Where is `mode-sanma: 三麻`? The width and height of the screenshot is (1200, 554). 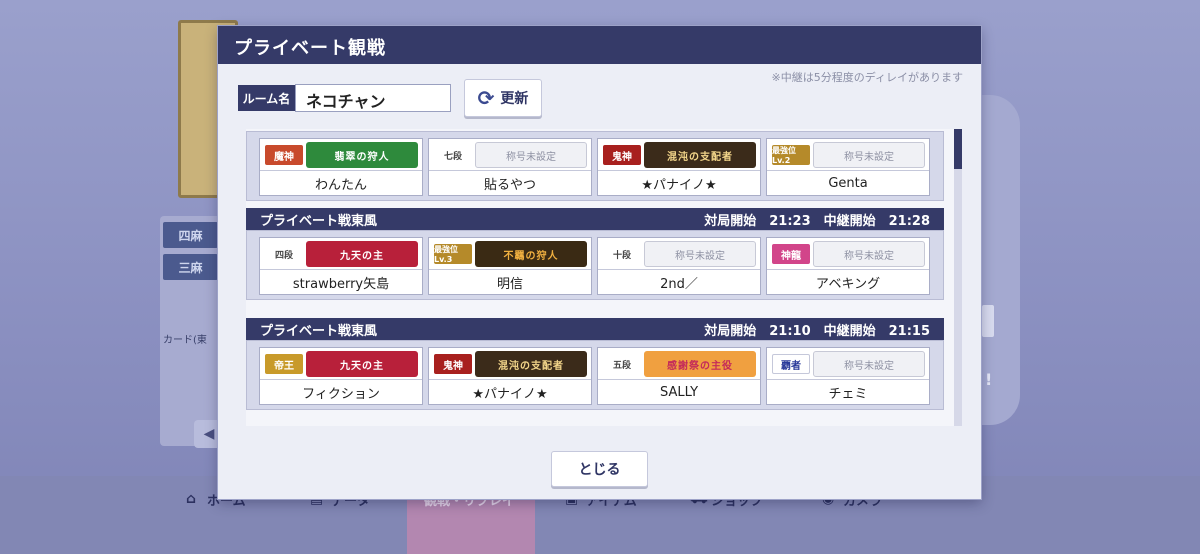 mode-sanma: 三麻 is located at coordinates (190, 267).